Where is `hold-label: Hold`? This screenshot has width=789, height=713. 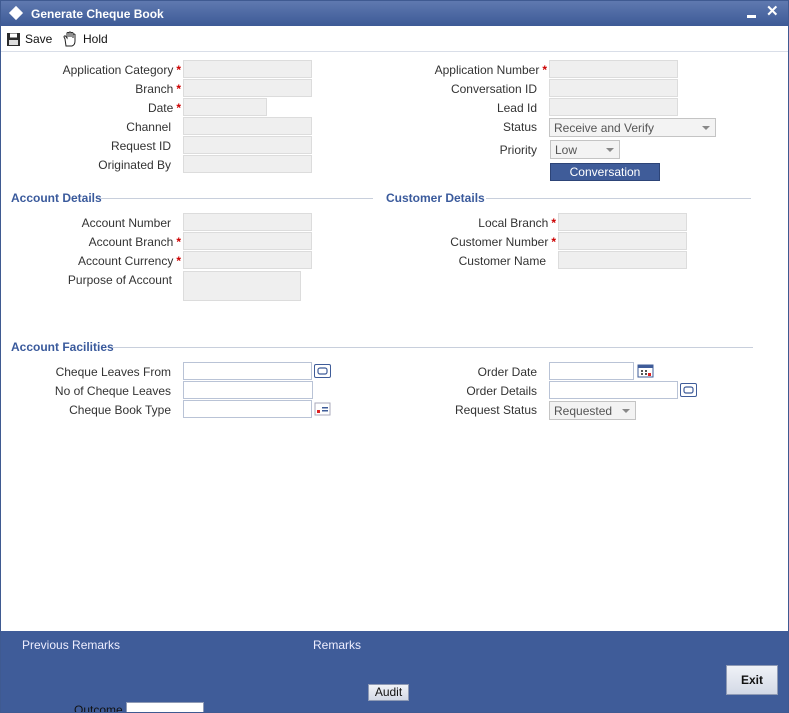 hold-label: Hold is located at coordinates (95, 39).